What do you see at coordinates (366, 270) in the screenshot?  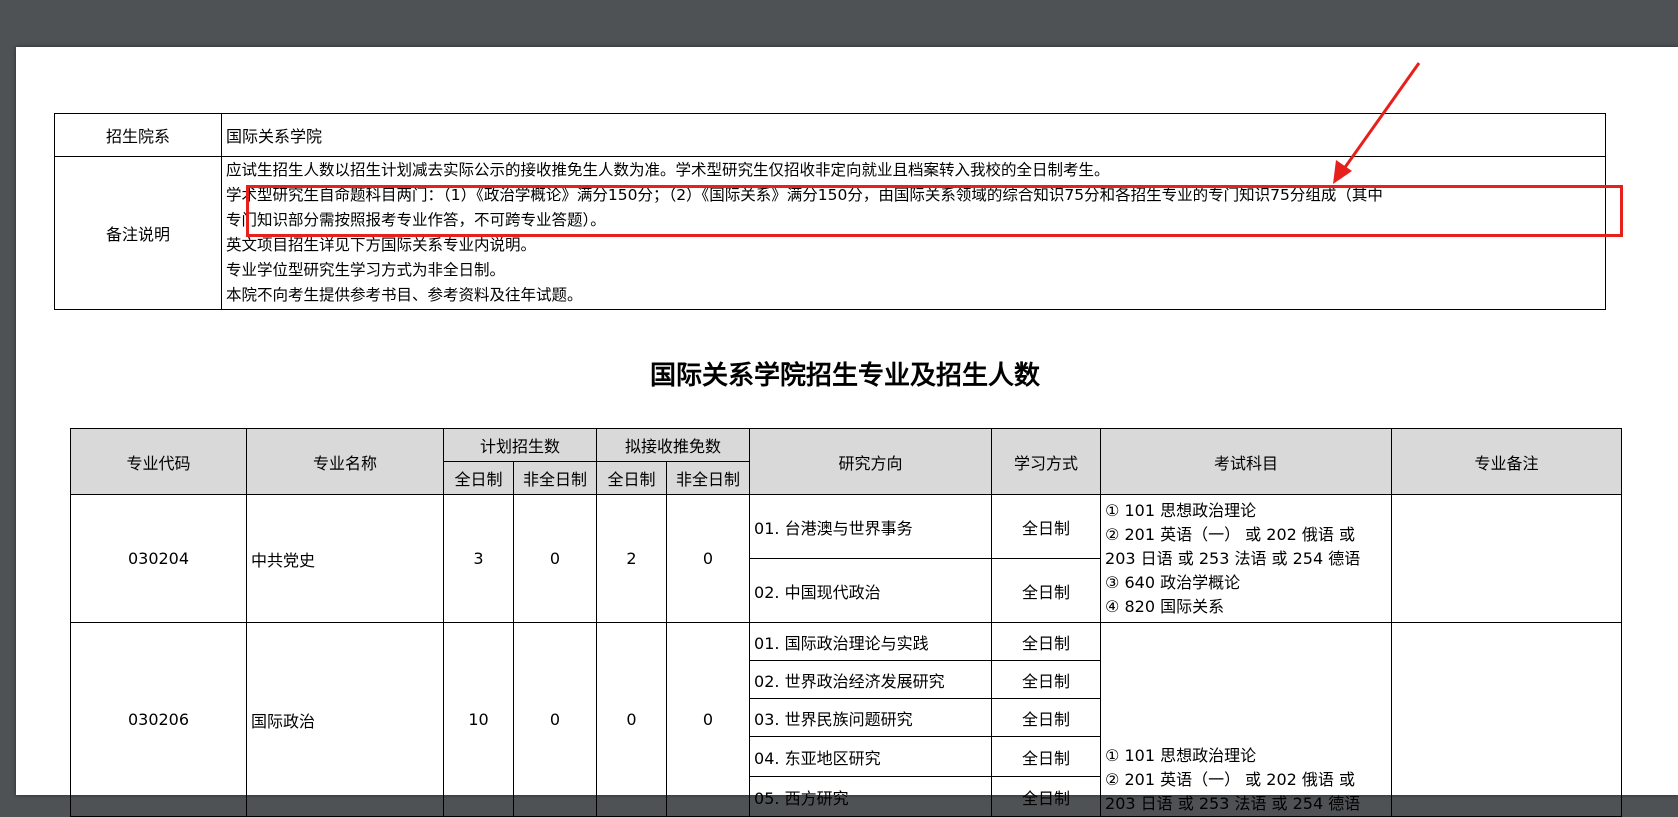 I see `note-line: 专业学位型研究生学习方式为非全日制。` at bounding box center [366, 270].